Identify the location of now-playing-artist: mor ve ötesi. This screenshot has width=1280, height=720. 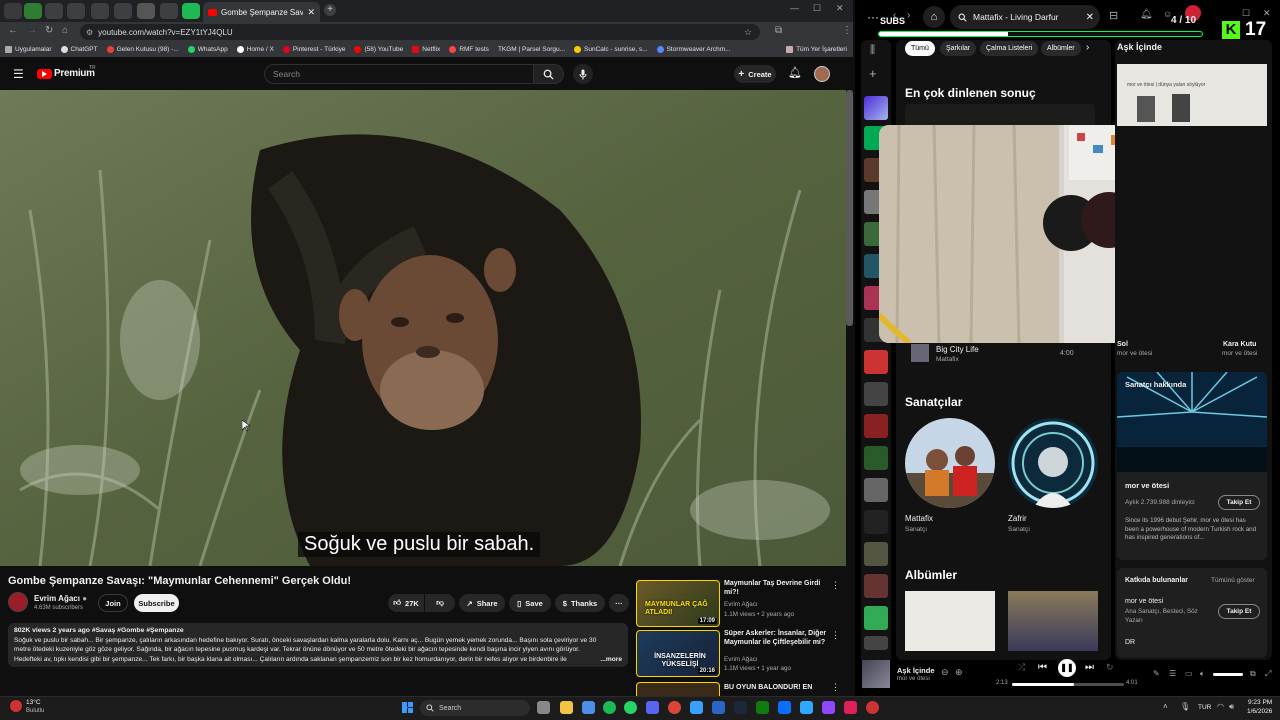
(913, 679).